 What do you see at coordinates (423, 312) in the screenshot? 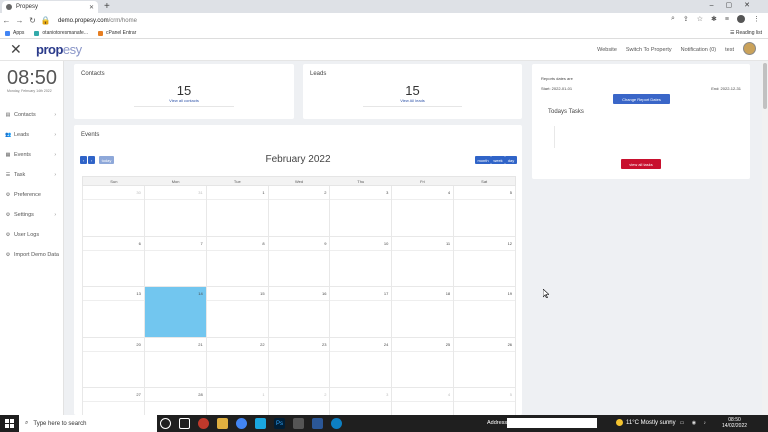
I see `calendar-day: 18` at bounding box center [423, 312].